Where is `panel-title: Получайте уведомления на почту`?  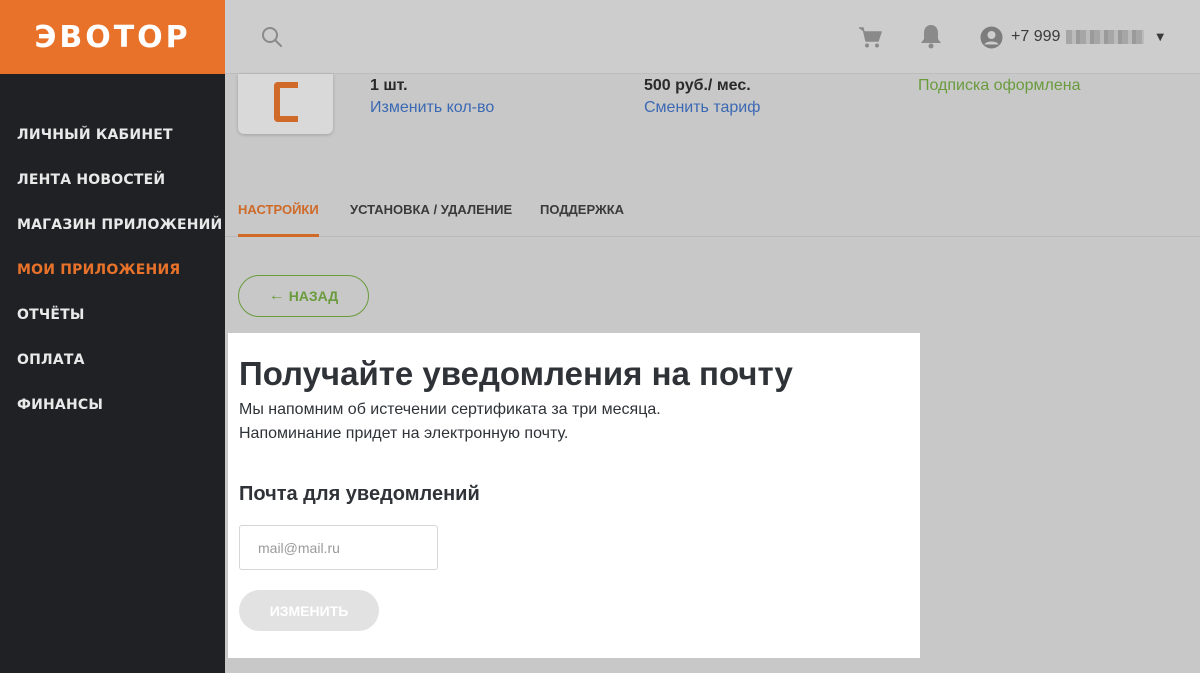
panel-title: Получайте уведомления на почту is located at coordinates (516, 373).